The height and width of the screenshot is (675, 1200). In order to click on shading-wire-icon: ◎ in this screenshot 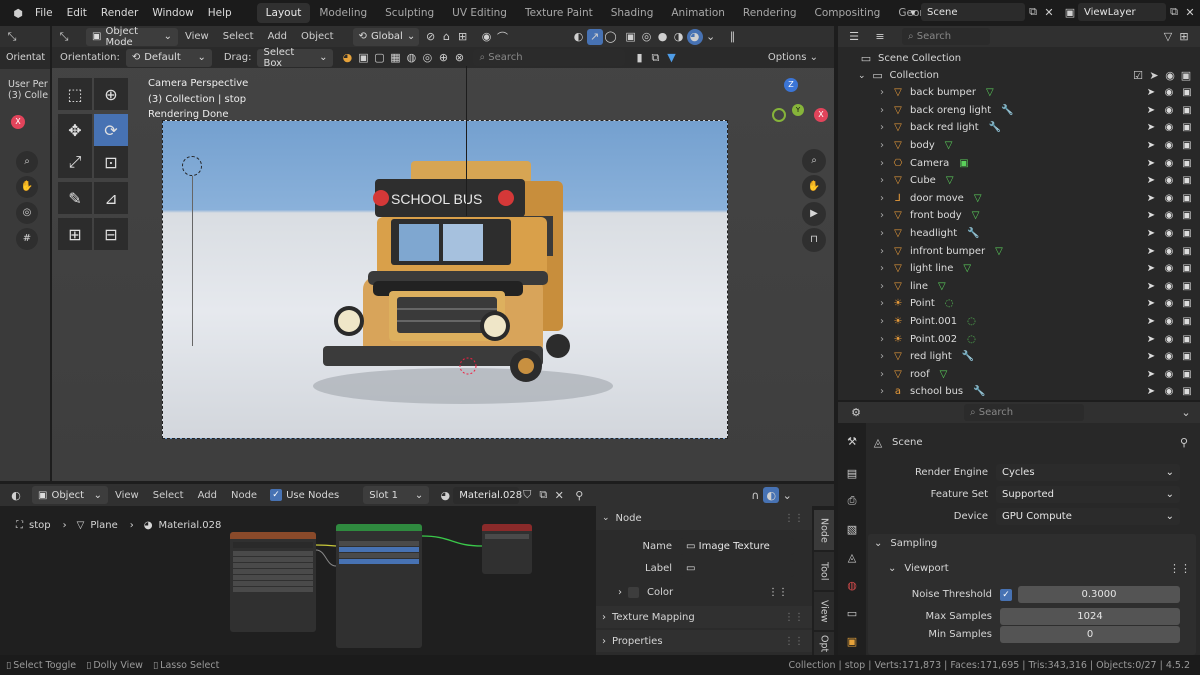, I will do `click(647, 37)`.